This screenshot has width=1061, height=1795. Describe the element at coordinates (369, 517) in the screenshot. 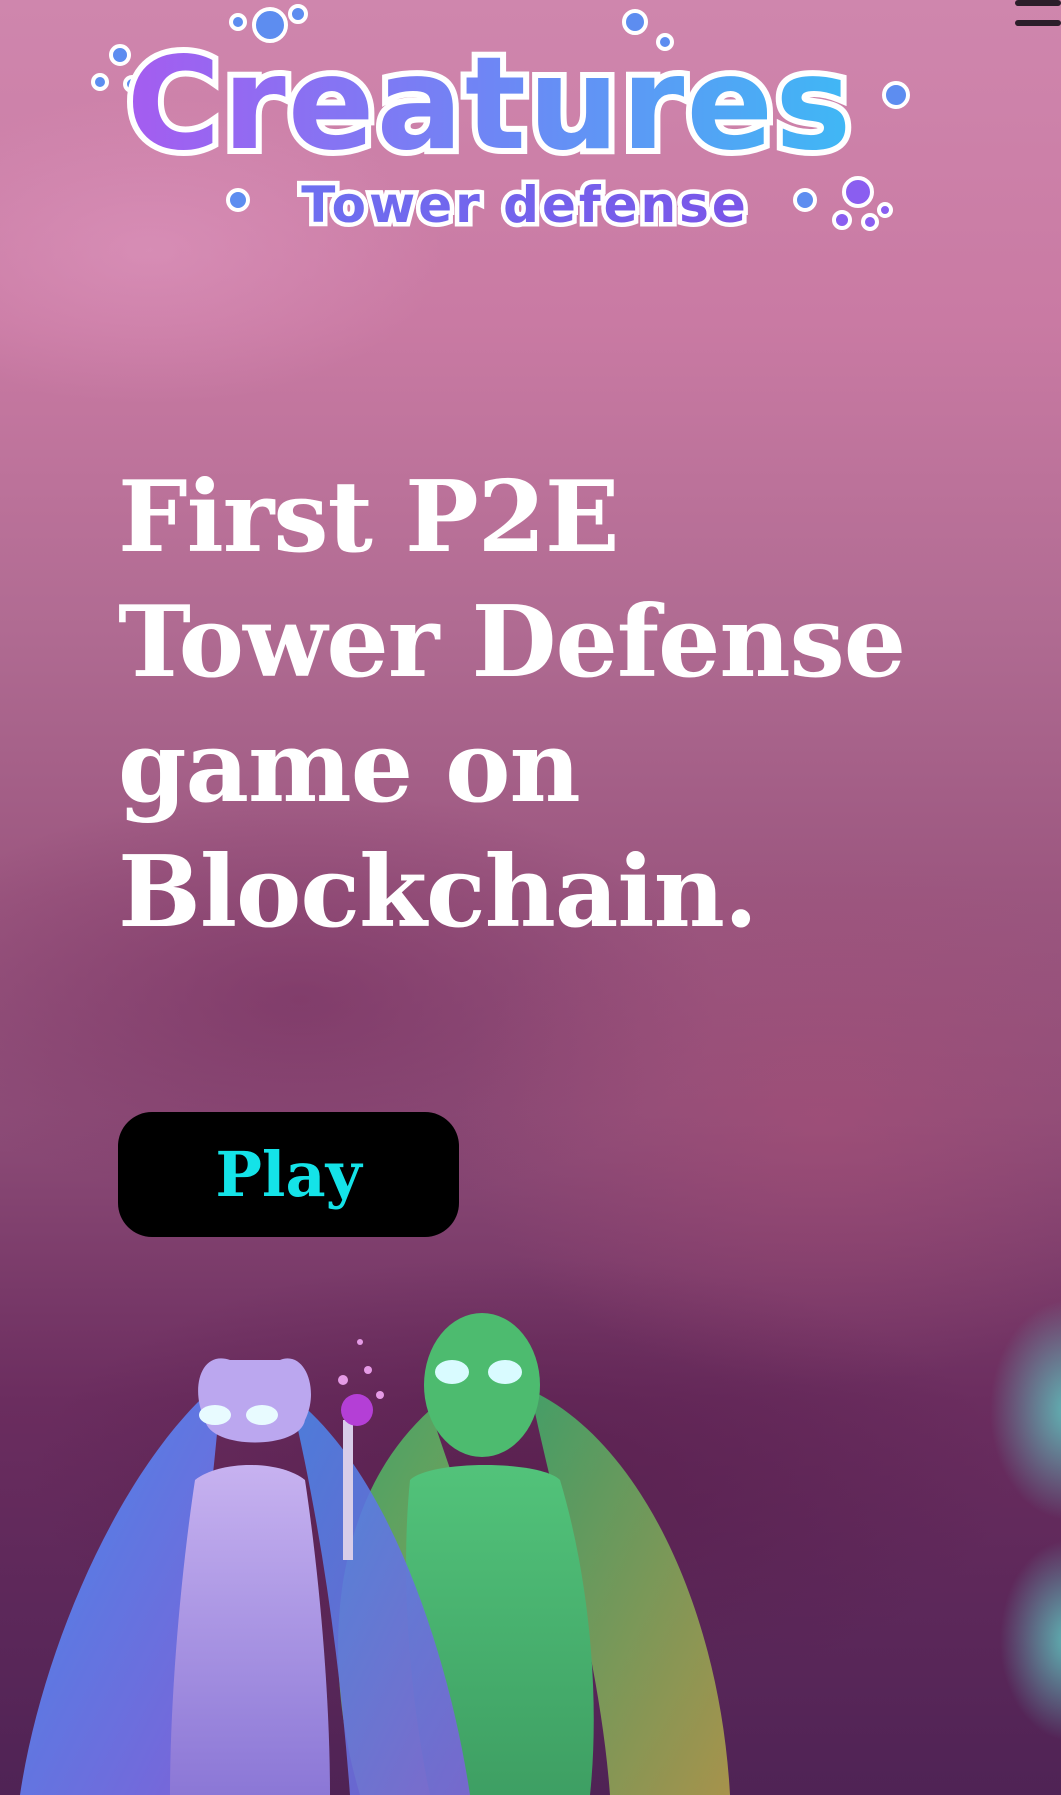

I see `hero-title-line: First P2E` at that location.